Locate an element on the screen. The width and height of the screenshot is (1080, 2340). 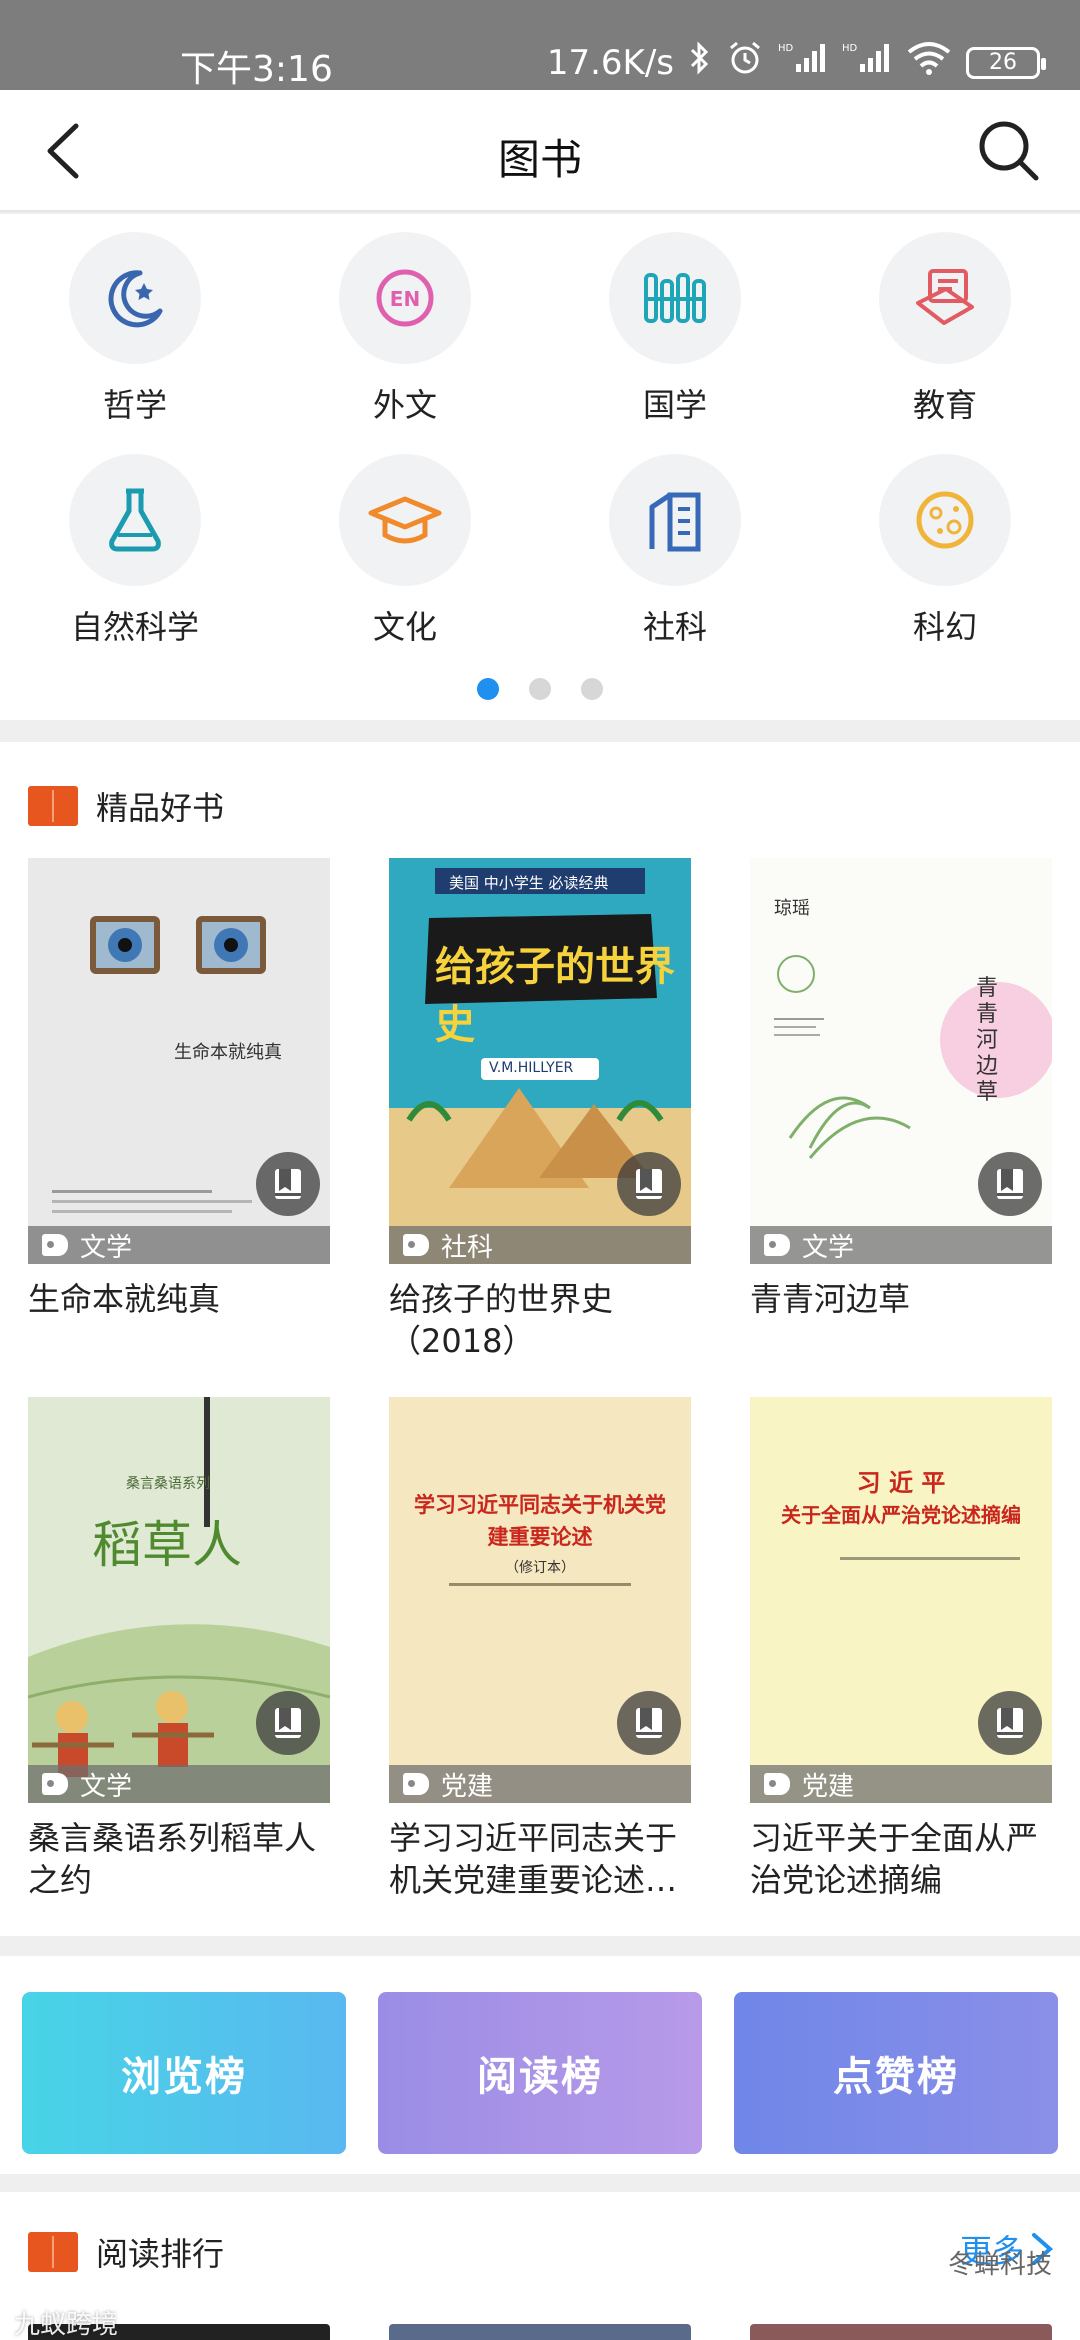
category-item: 国学 is located at coordinates (675, 329).